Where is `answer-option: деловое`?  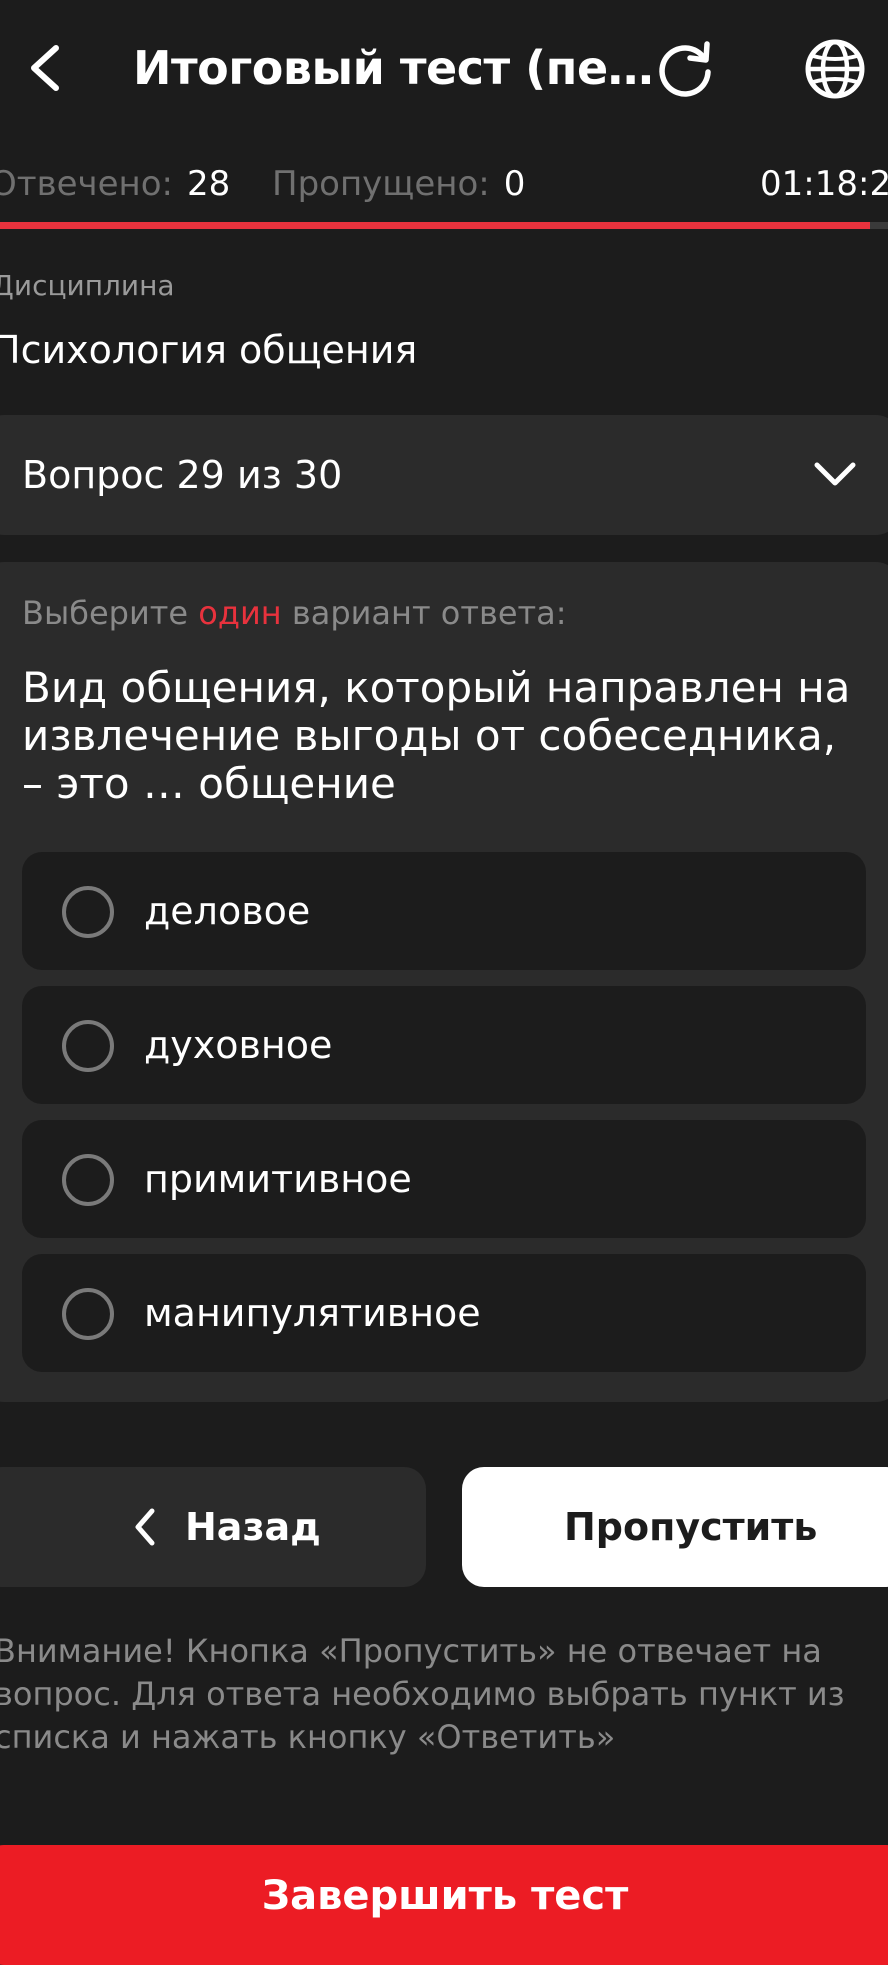 answer-option: деловое is located at coordinates (444, 911).